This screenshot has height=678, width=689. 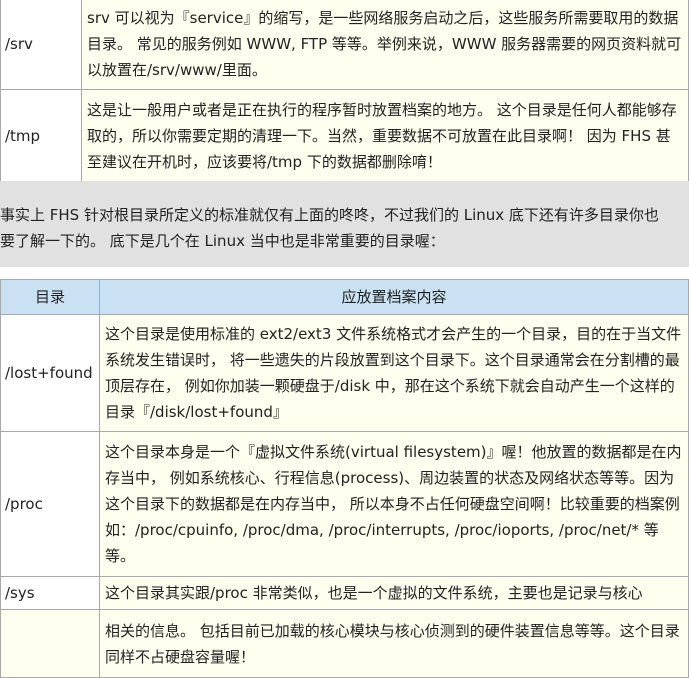 I want to click on dir-name-proc: /proc, so click(x=50, y=504).